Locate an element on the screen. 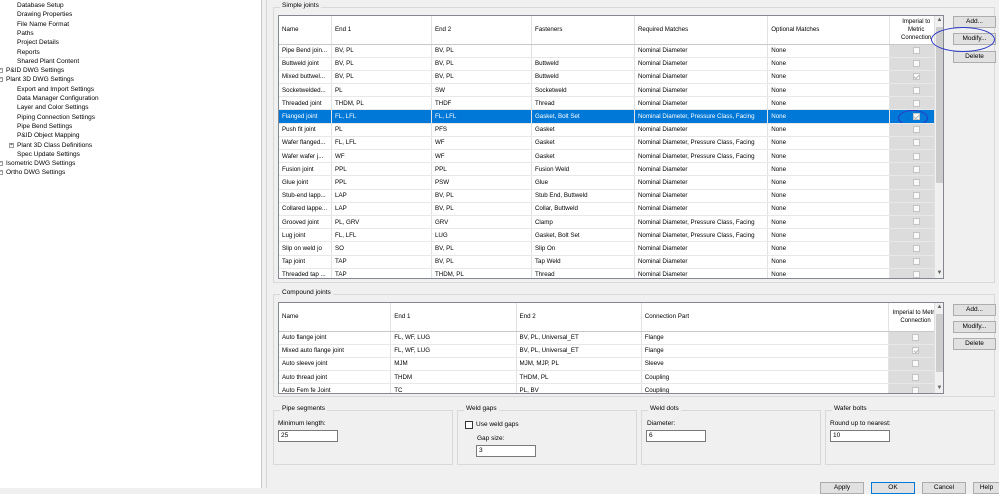 The width and height of the screenshot is (999, 494). tree-item: Pipe Bend Settings is located at coordinates (44, 126).